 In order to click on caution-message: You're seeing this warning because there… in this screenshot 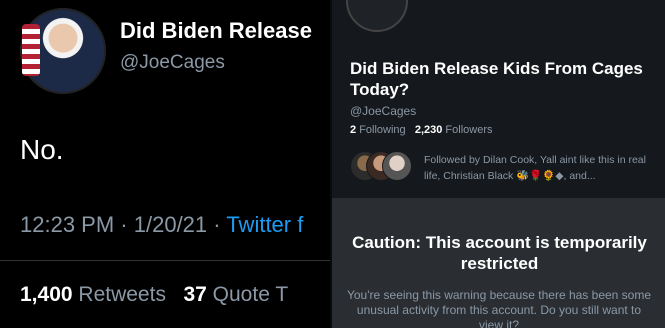, I will do `click(499, 308)`.